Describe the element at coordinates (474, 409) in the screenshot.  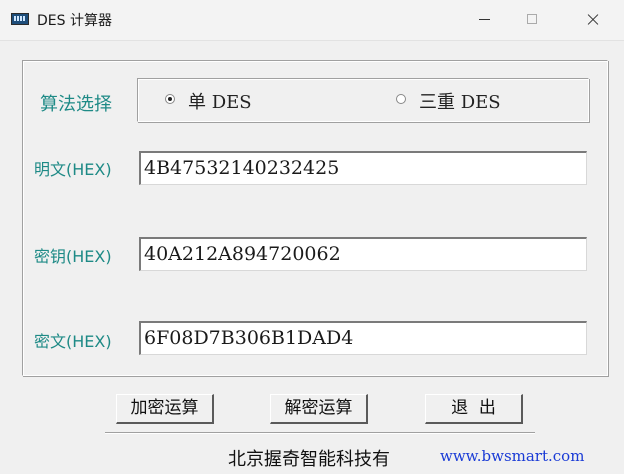
I see `exit-button: 退 出` at that location.